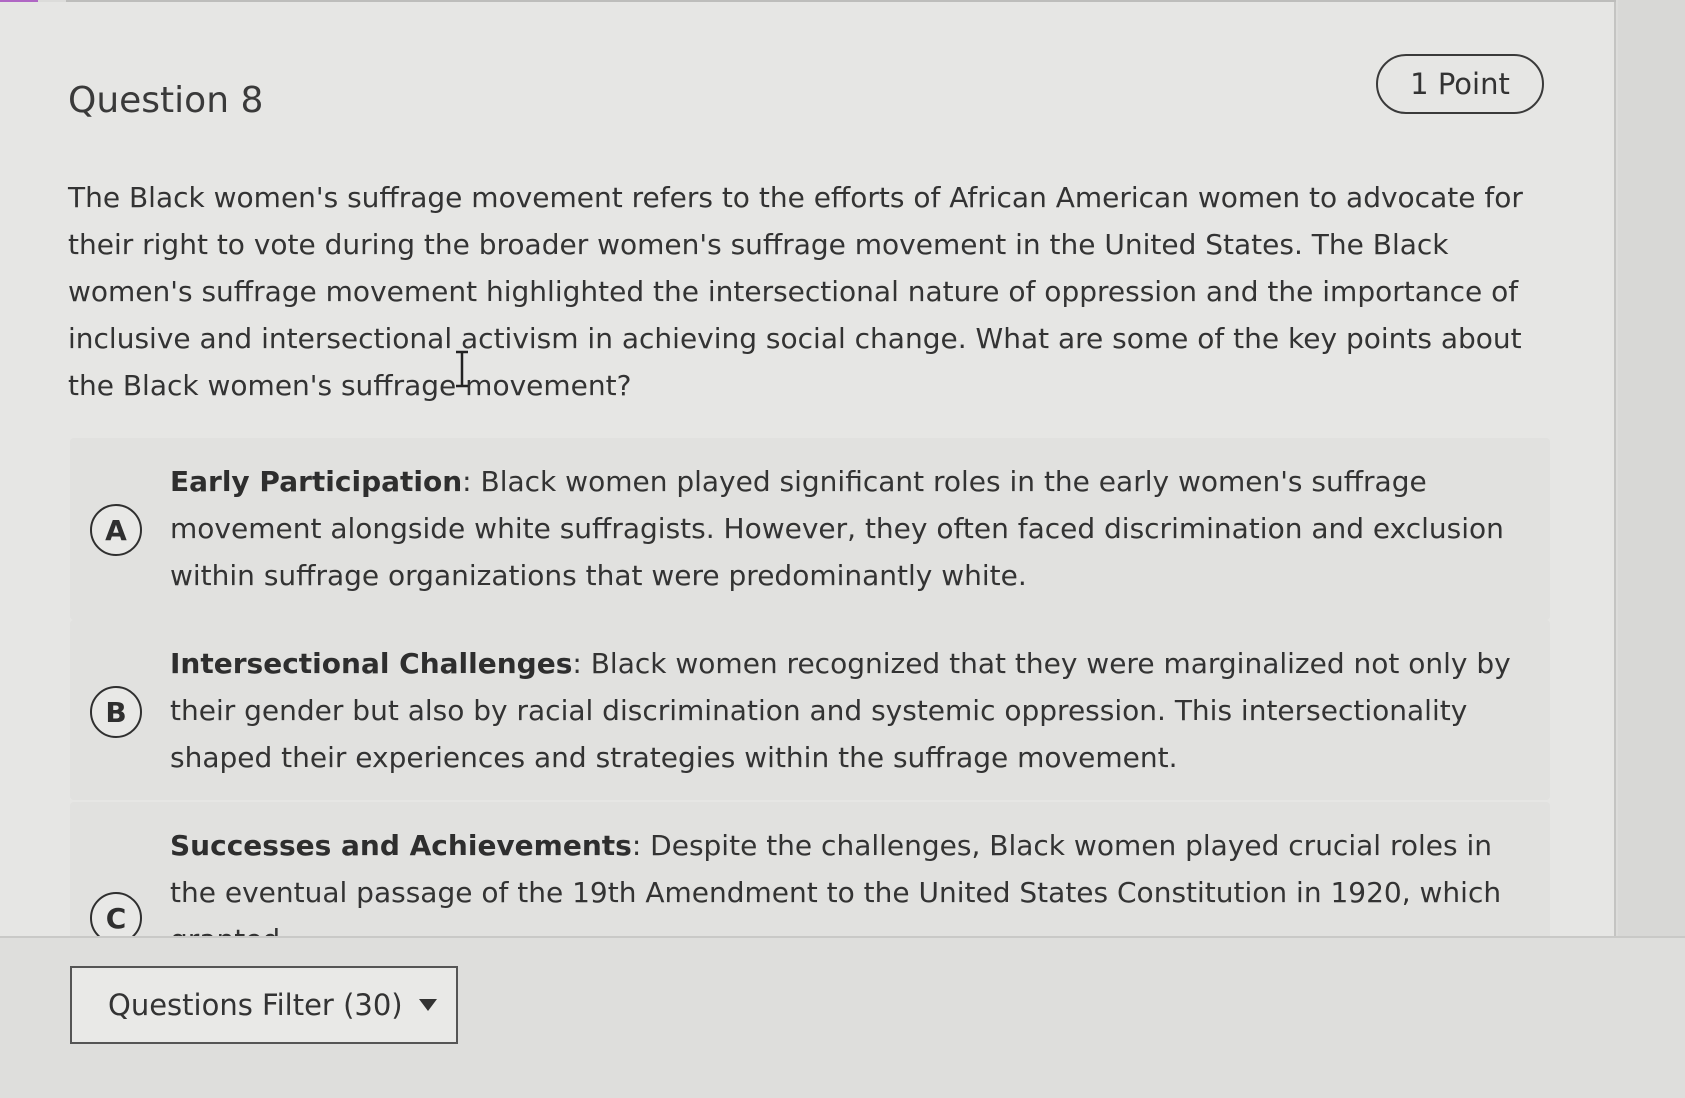 The image size is (1685, 1098). I want to click on right-scroll-region, so click(1651, 468).